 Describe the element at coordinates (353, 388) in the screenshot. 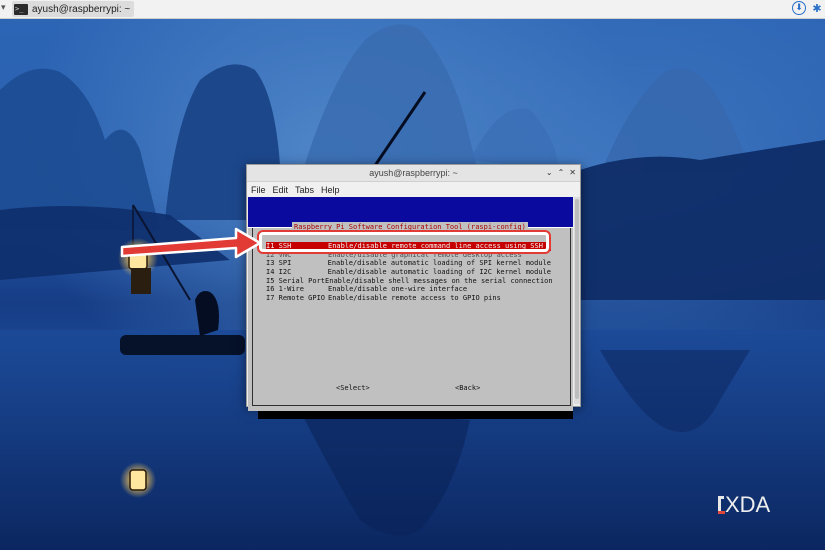

I see `select-button: <Select>` at that location.